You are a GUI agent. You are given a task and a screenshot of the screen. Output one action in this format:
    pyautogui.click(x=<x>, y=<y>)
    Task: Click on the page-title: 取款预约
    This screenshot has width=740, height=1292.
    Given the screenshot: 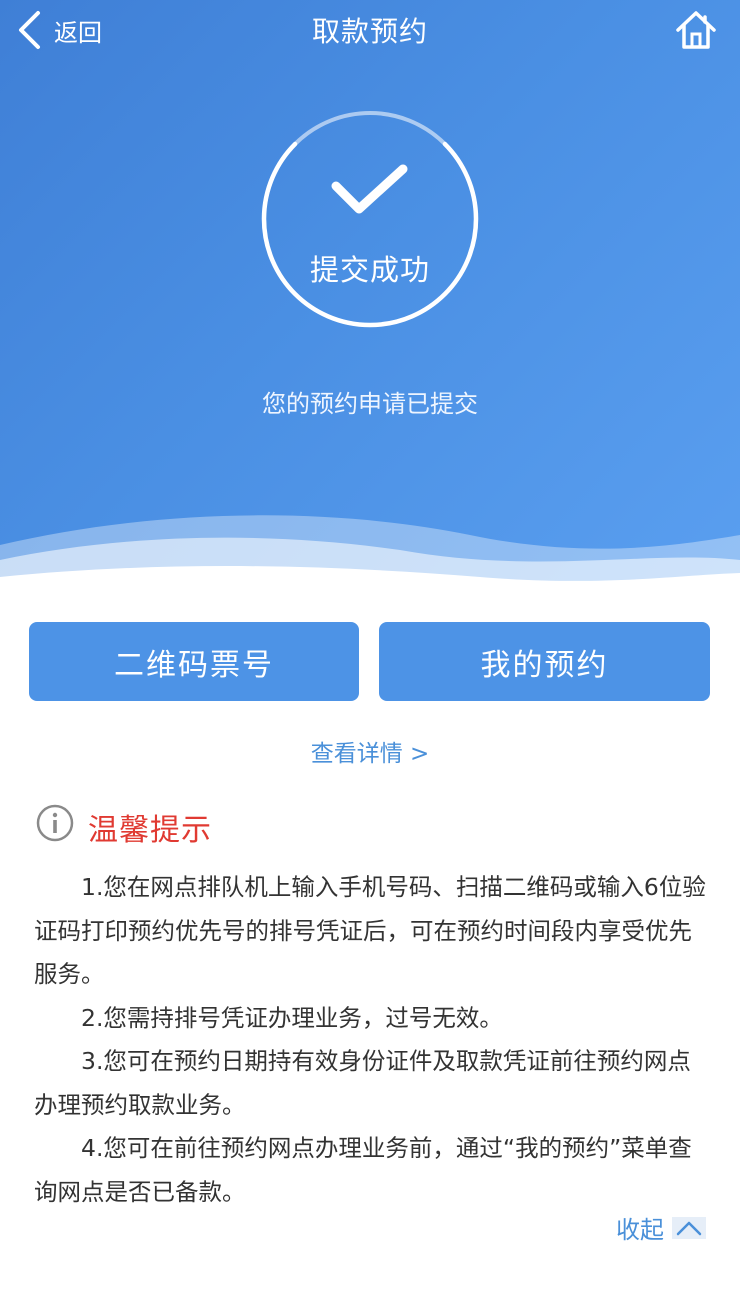 What is the action you would take?
    pyautogui.click(x=369, y=31)
    